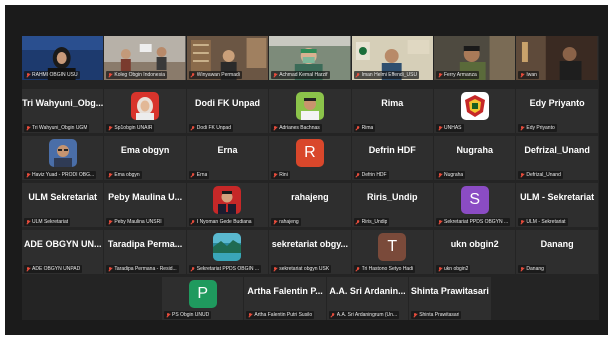  I want to click on participant-label-text: Ema obgyn, so click(127, 175).